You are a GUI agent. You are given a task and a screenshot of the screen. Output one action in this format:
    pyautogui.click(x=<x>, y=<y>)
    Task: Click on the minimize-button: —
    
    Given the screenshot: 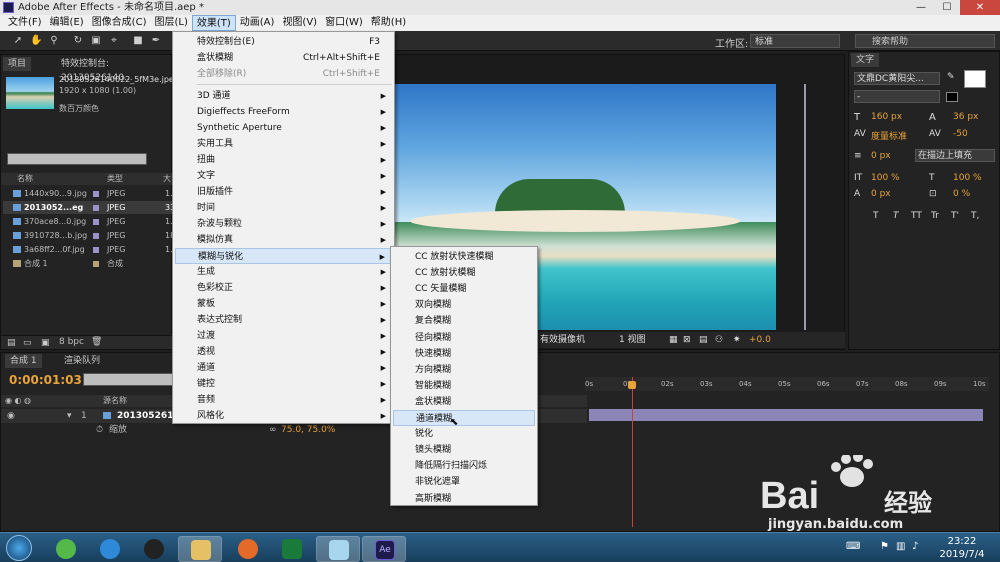 What is the action you would take?
    pyautogui.click(x=921, y=7)
    